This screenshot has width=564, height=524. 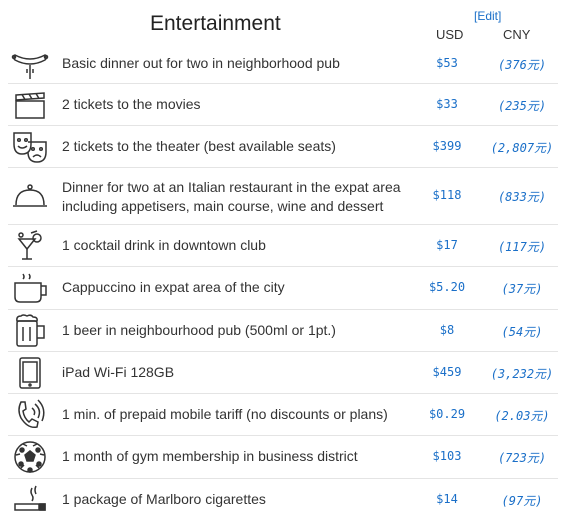 What do you see at coordinates (173, 287) in the screenshot?
I see `row-label: Cappuccino in expat area of the city` at bounding box center [173, 287].